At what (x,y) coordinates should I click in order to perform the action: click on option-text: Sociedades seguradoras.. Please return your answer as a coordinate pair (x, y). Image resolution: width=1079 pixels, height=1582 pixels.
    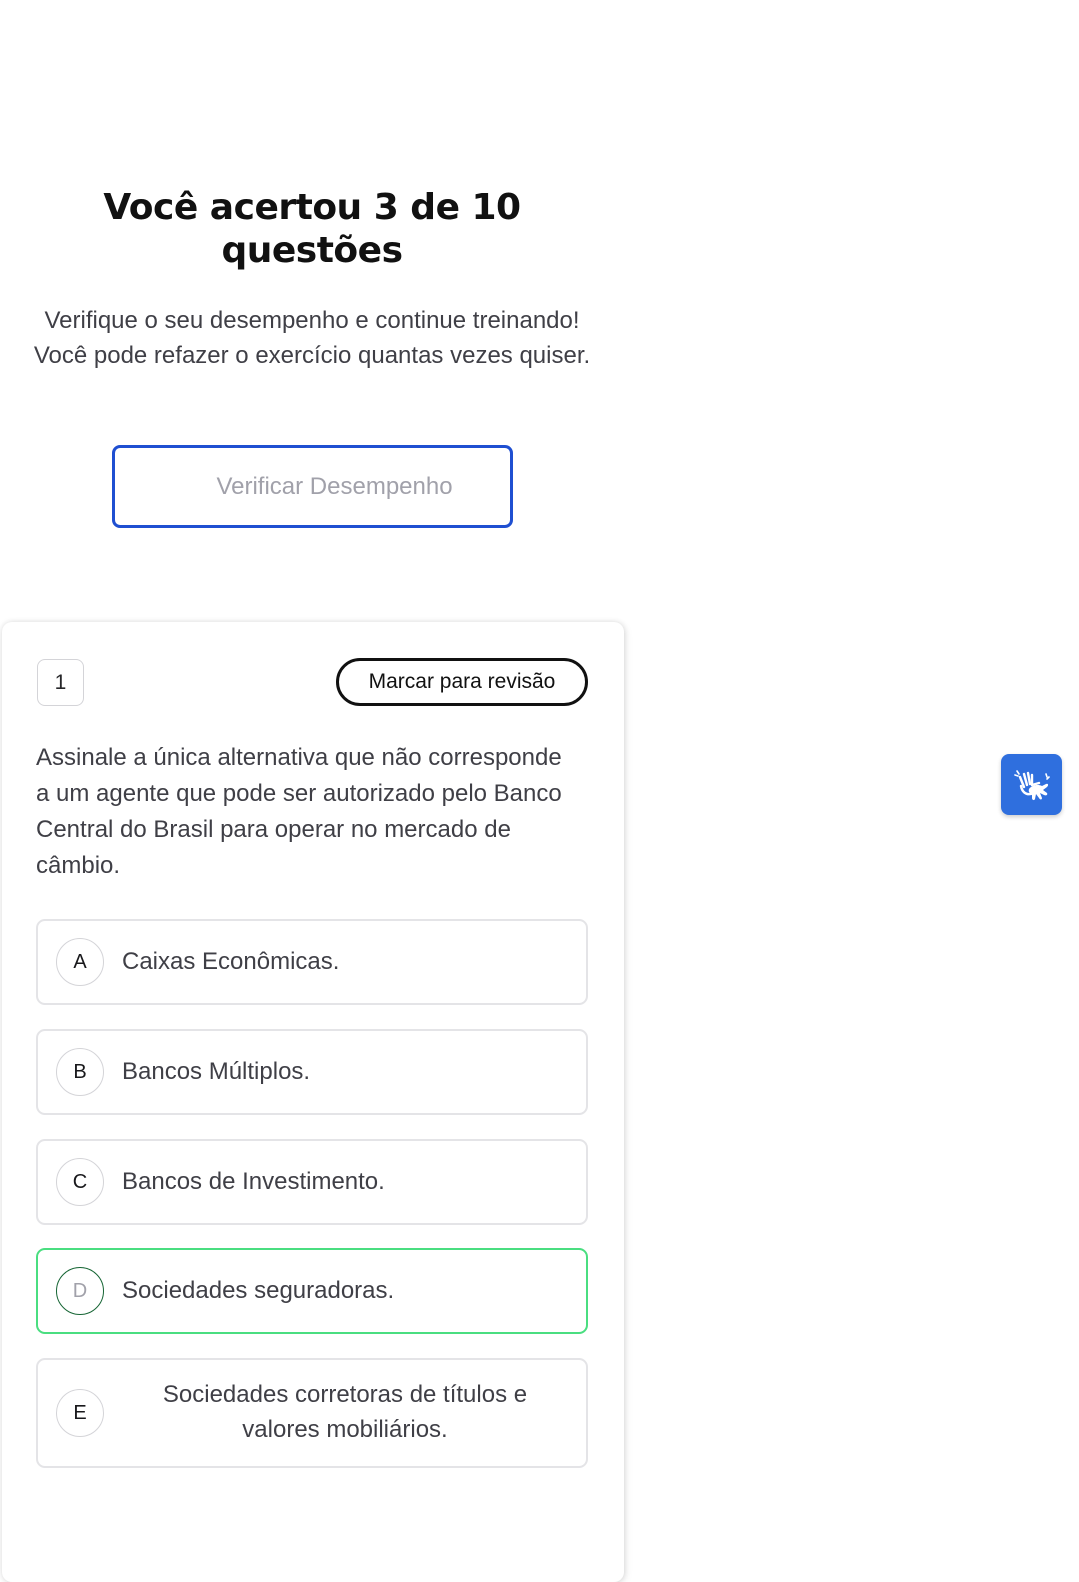
    Looking at the image, I should click on (258, 1290).